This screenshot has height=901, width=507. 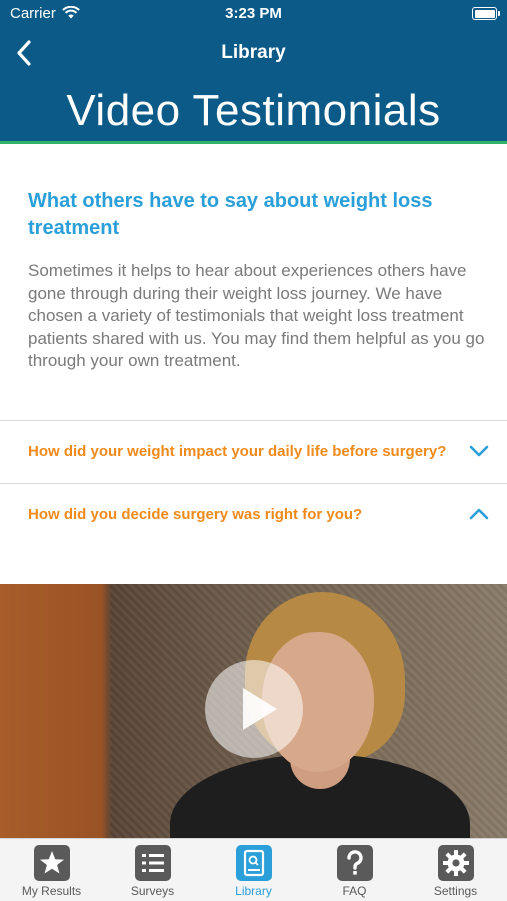 What do you see at coordinates (355, 863) in the screenshot?
I see `question-icon` at bounding box center [355, 863].